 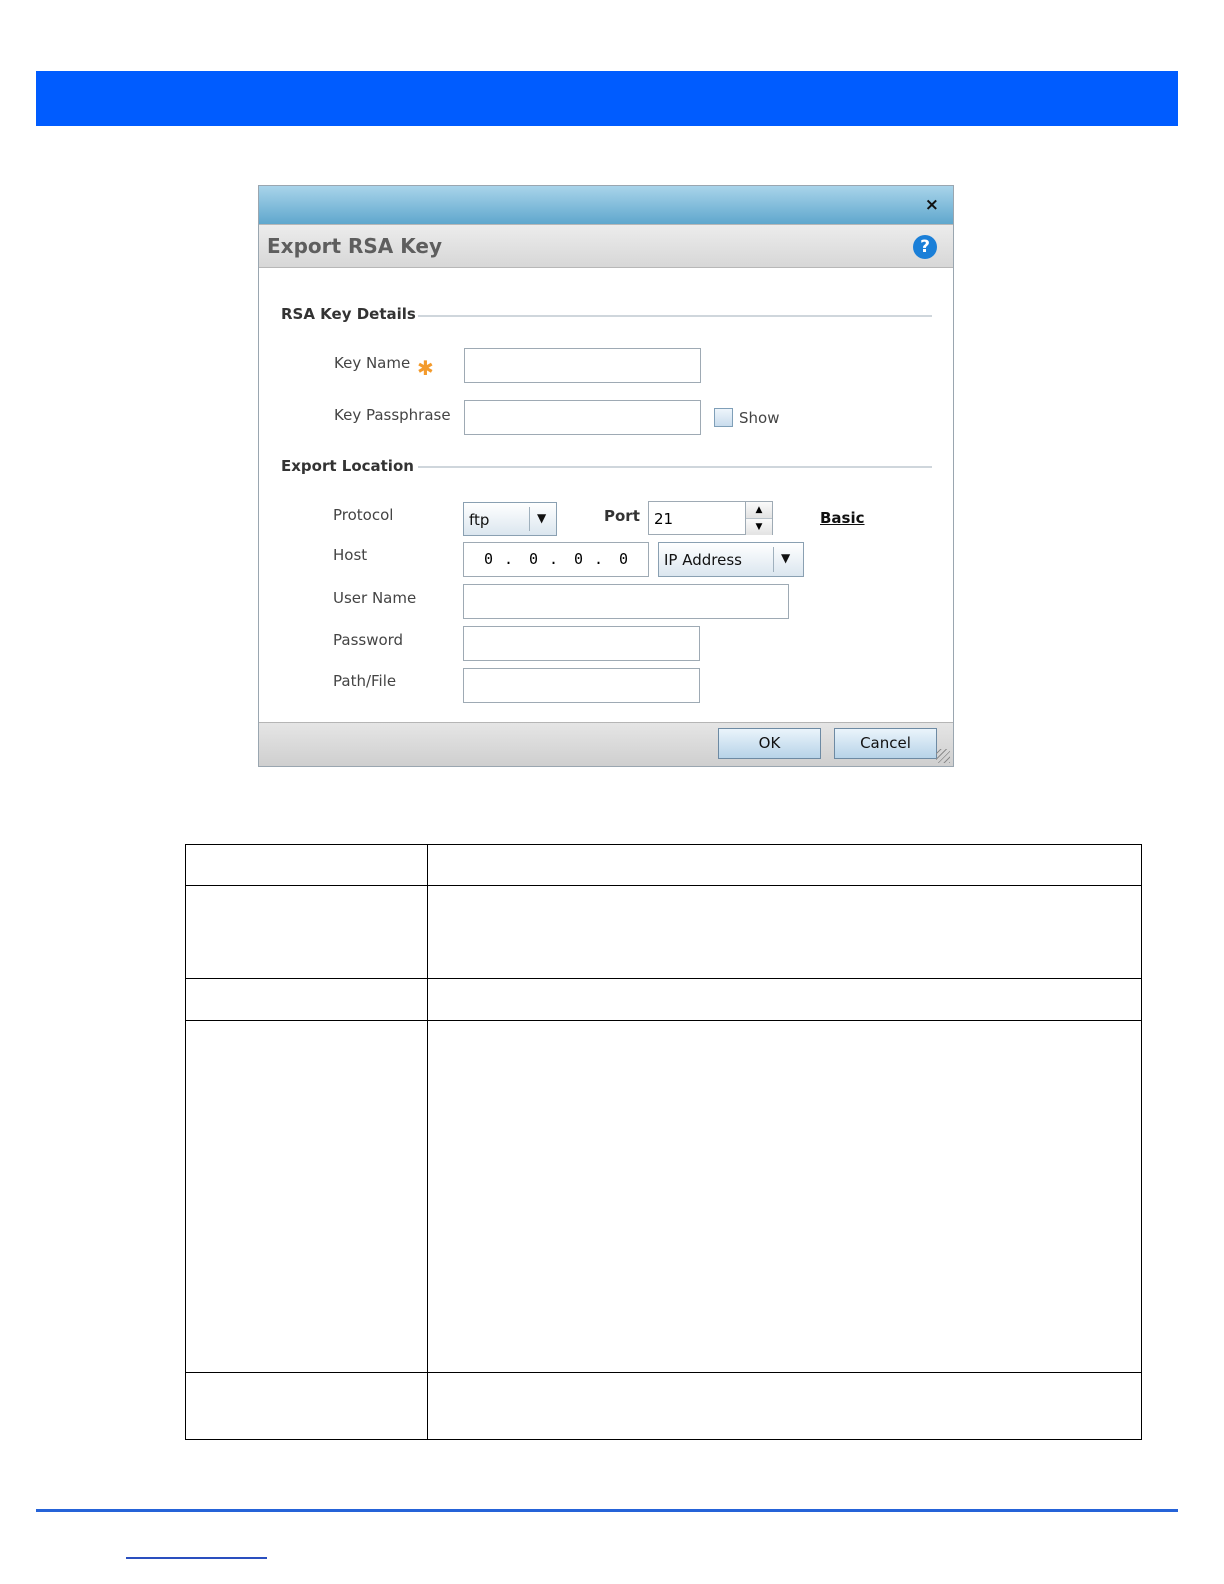 What do you see at coordinates (581, 643) in the screenshot?
I see `password-field` at bounding box center [581, 643].